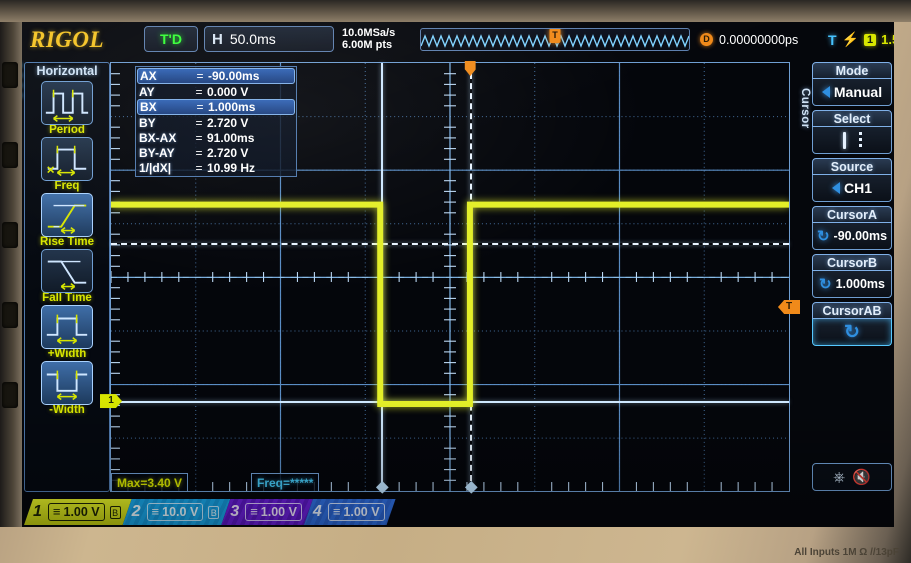  I want to click on bezel-input-spec-text: All Inputs 1M Ω //13pF, so click(846, 552).